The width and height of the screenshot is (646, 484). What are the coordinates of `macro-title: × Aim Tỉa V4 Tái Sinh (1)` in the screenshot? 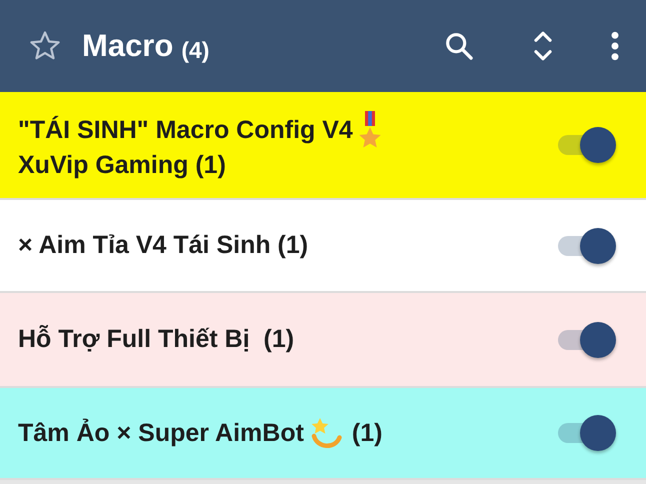 It's located at (163, 245).